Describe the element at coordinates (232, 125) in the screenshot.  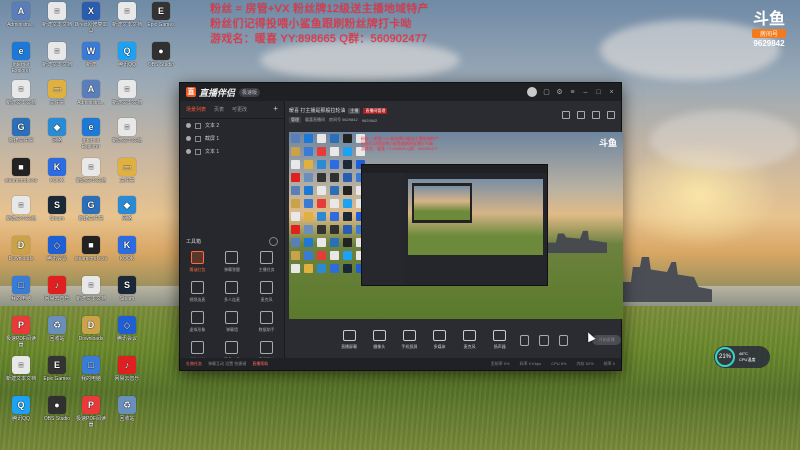
I see `scene-item: 文本 2` at that location.